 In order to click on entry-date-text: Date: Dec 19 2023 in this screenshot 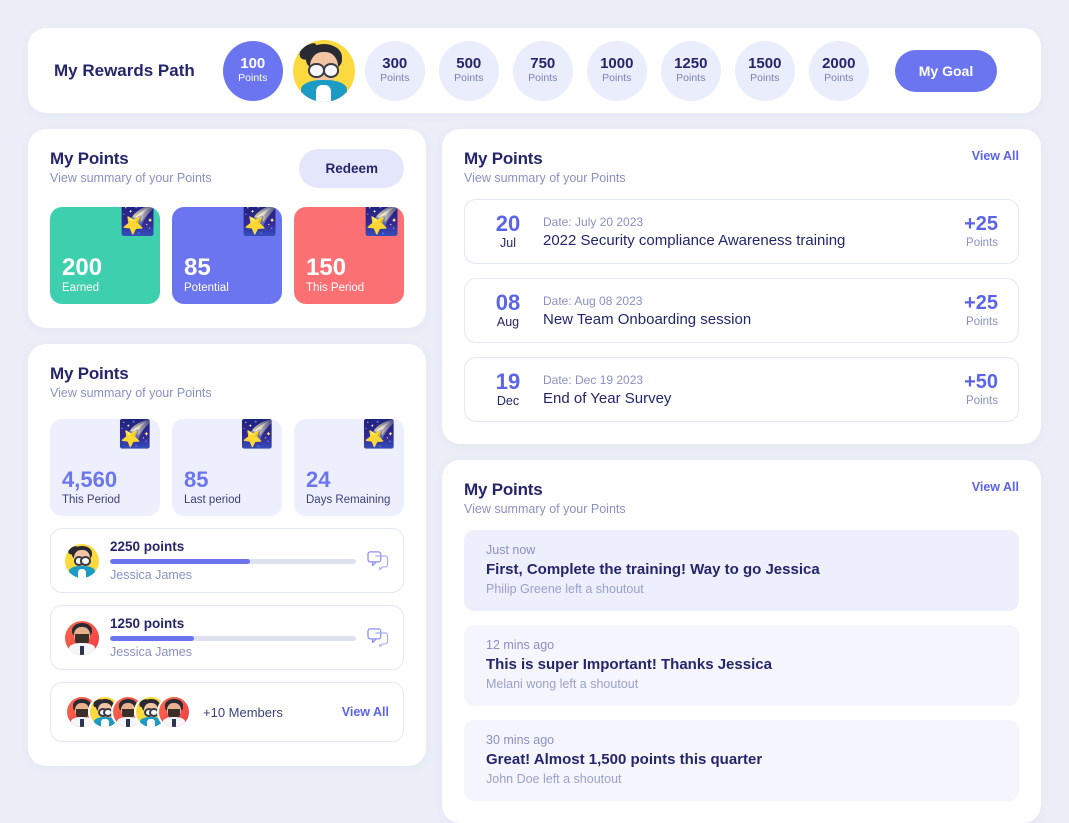, I will do `click(593, 379)`.